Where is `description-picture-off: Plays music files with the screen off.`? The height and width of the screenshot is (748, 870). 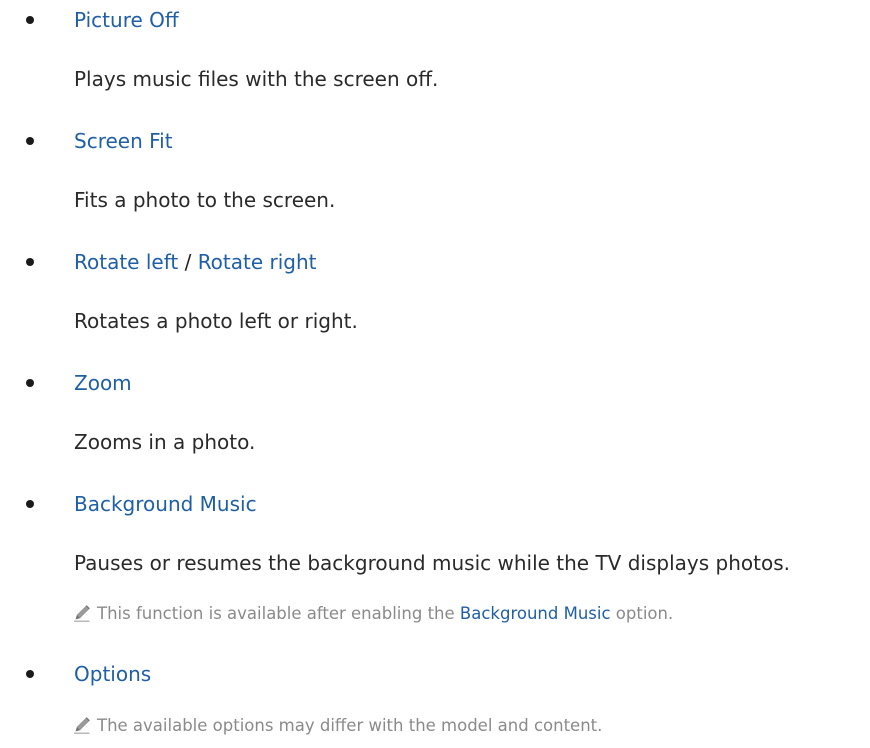 description-picture-off: Plays music files with the screen off. is located at coordinates (256, 79).